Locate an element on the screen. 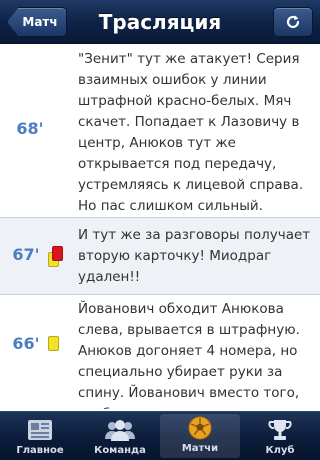 This screenshot has height=460, width=320. page-title: Трасляция is located at coordinates (160, 22).